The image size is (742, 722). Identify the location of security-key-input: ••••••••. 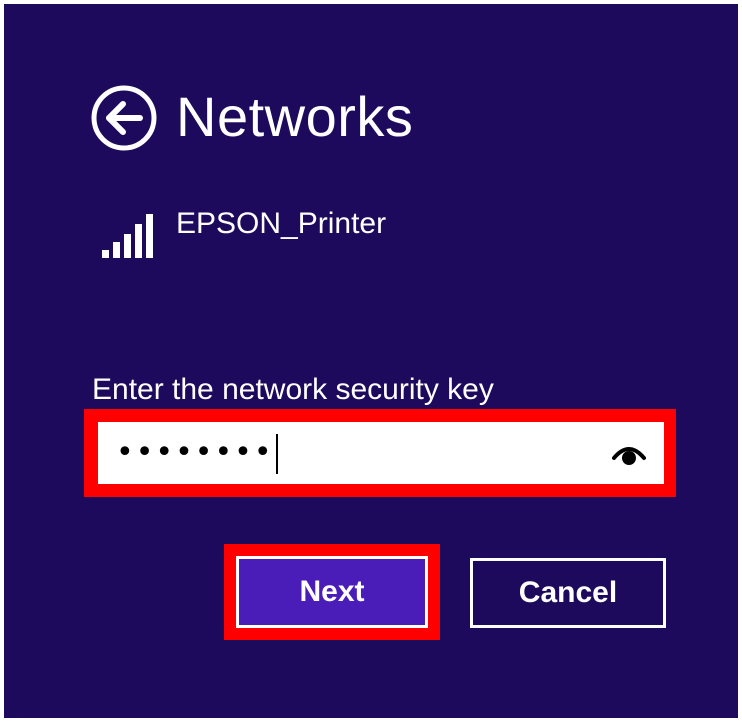
(381, 453).